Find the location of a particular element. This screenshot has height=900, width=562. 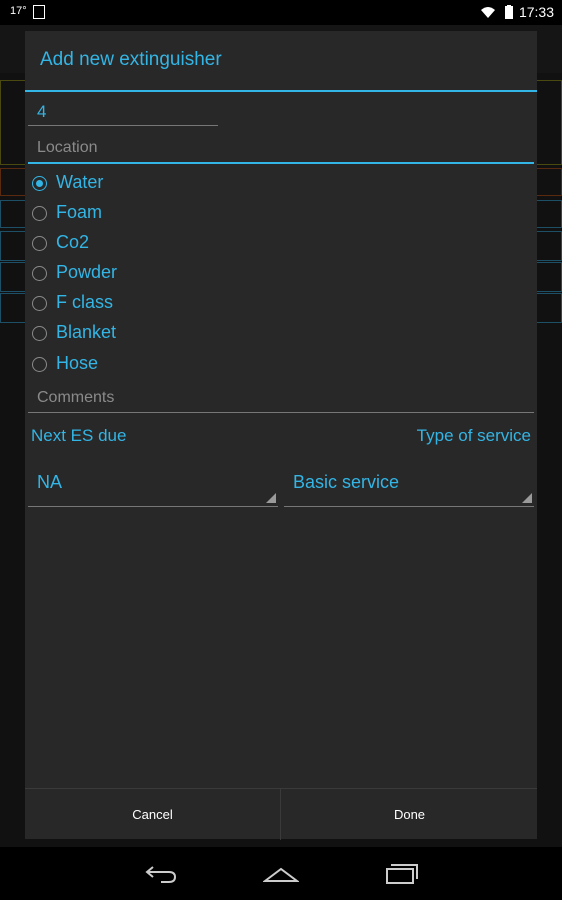

comments-field: Comments is located at coordinates (281, 399).